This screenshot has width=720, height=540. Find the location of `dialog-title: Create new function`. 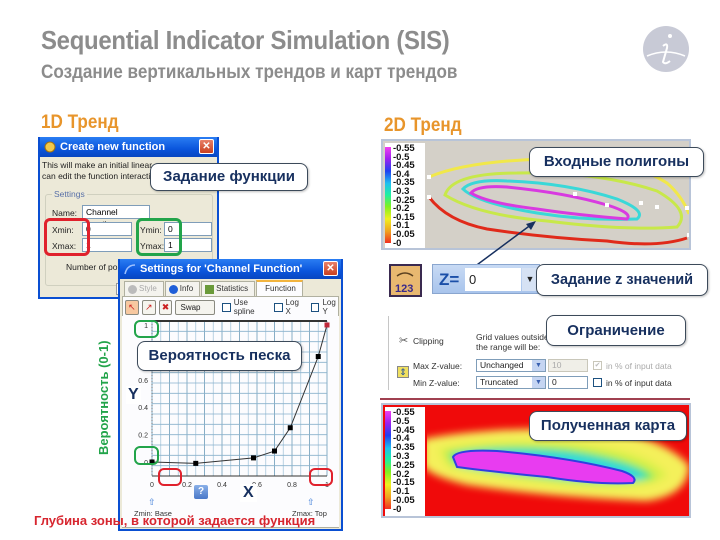

dialog-title: Create new function is located at coordinates (113, 147).